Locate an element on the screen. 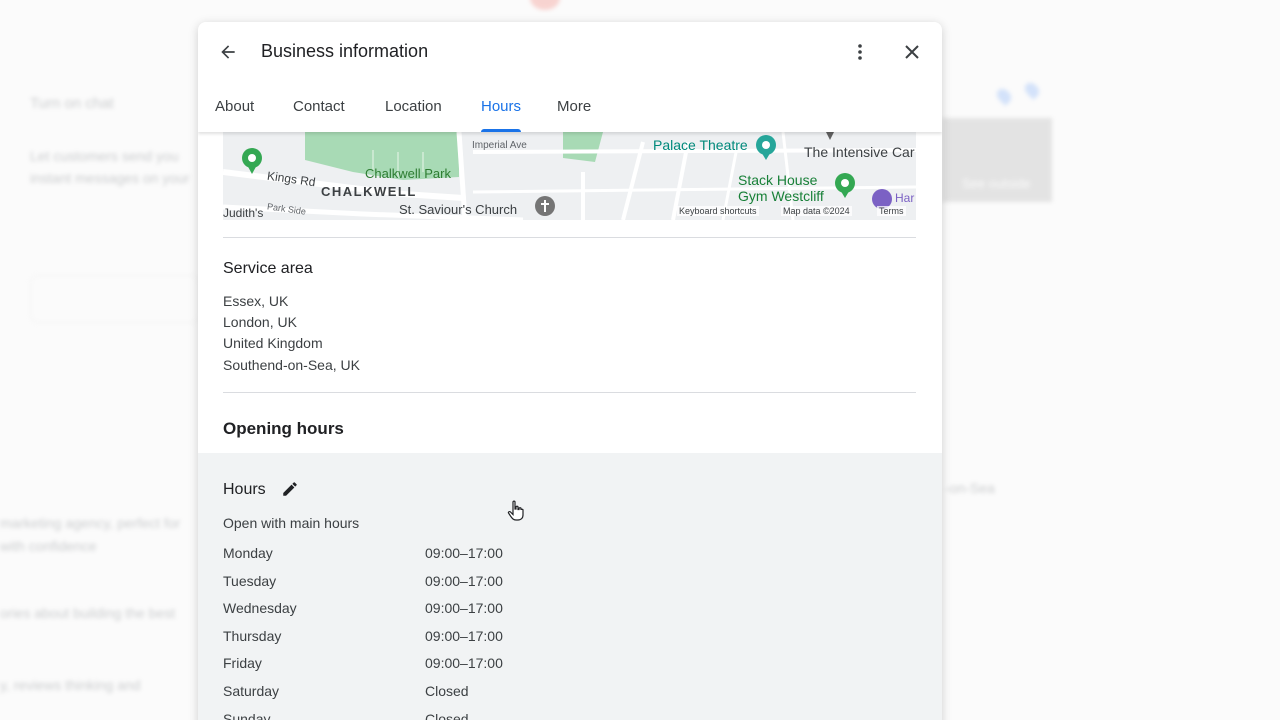  day-label: Sunday is located at coordinates (247, 715).